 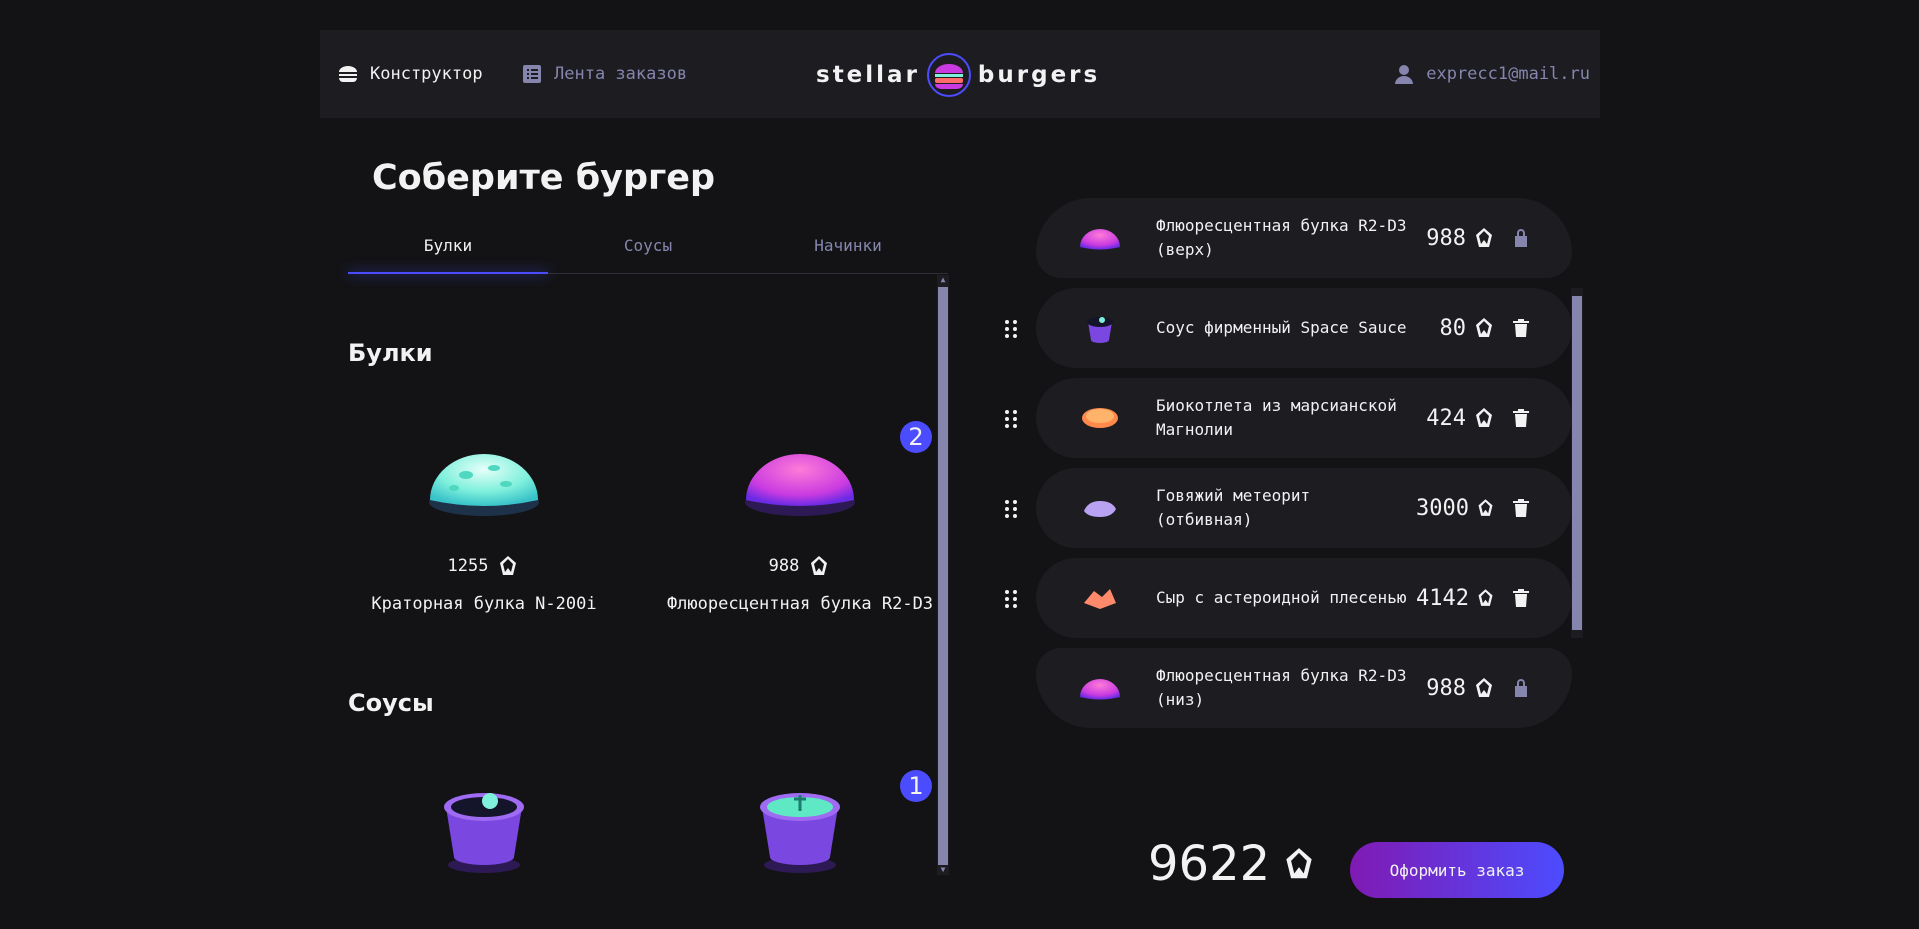 I want to click on order-total: 9622, so click(x=1233, y=864).